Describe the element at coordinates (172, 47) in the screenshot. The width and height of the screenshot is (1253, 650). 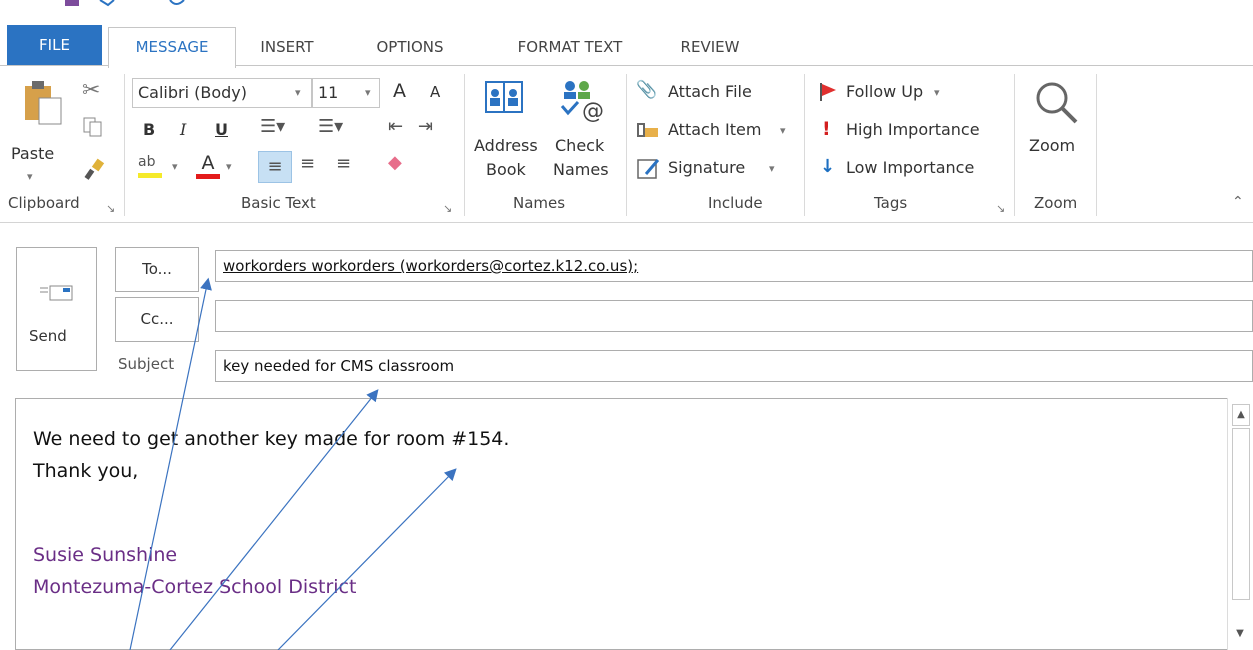
I see `tab-message: MESSAGE` at that location.